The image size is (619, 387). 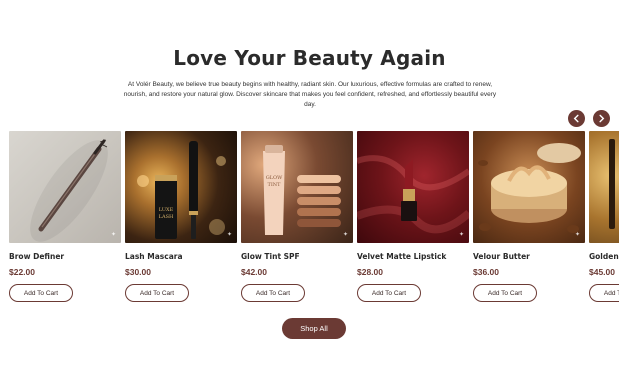 I want to click on product-image-brow-pencil: ✦, so click(x=65, y=187).